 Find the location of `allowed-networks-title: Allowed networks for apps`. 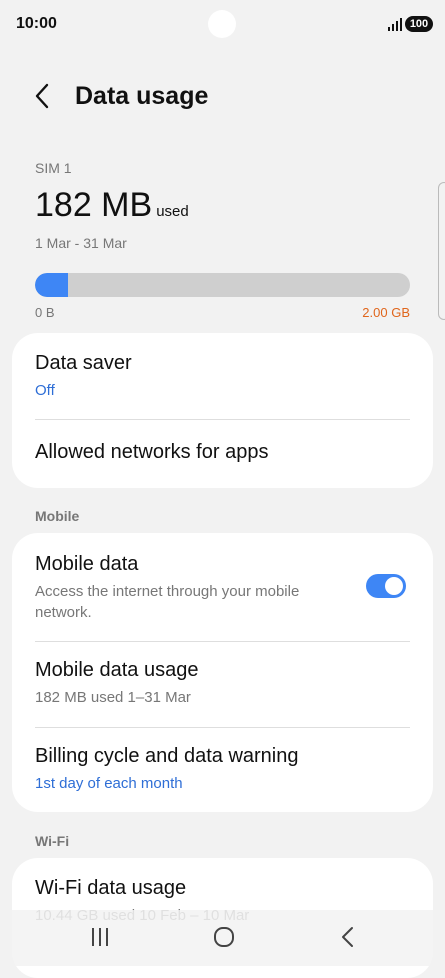

allowed-networks-title: Allowed networks for apps is located at coordinates (152, 452).